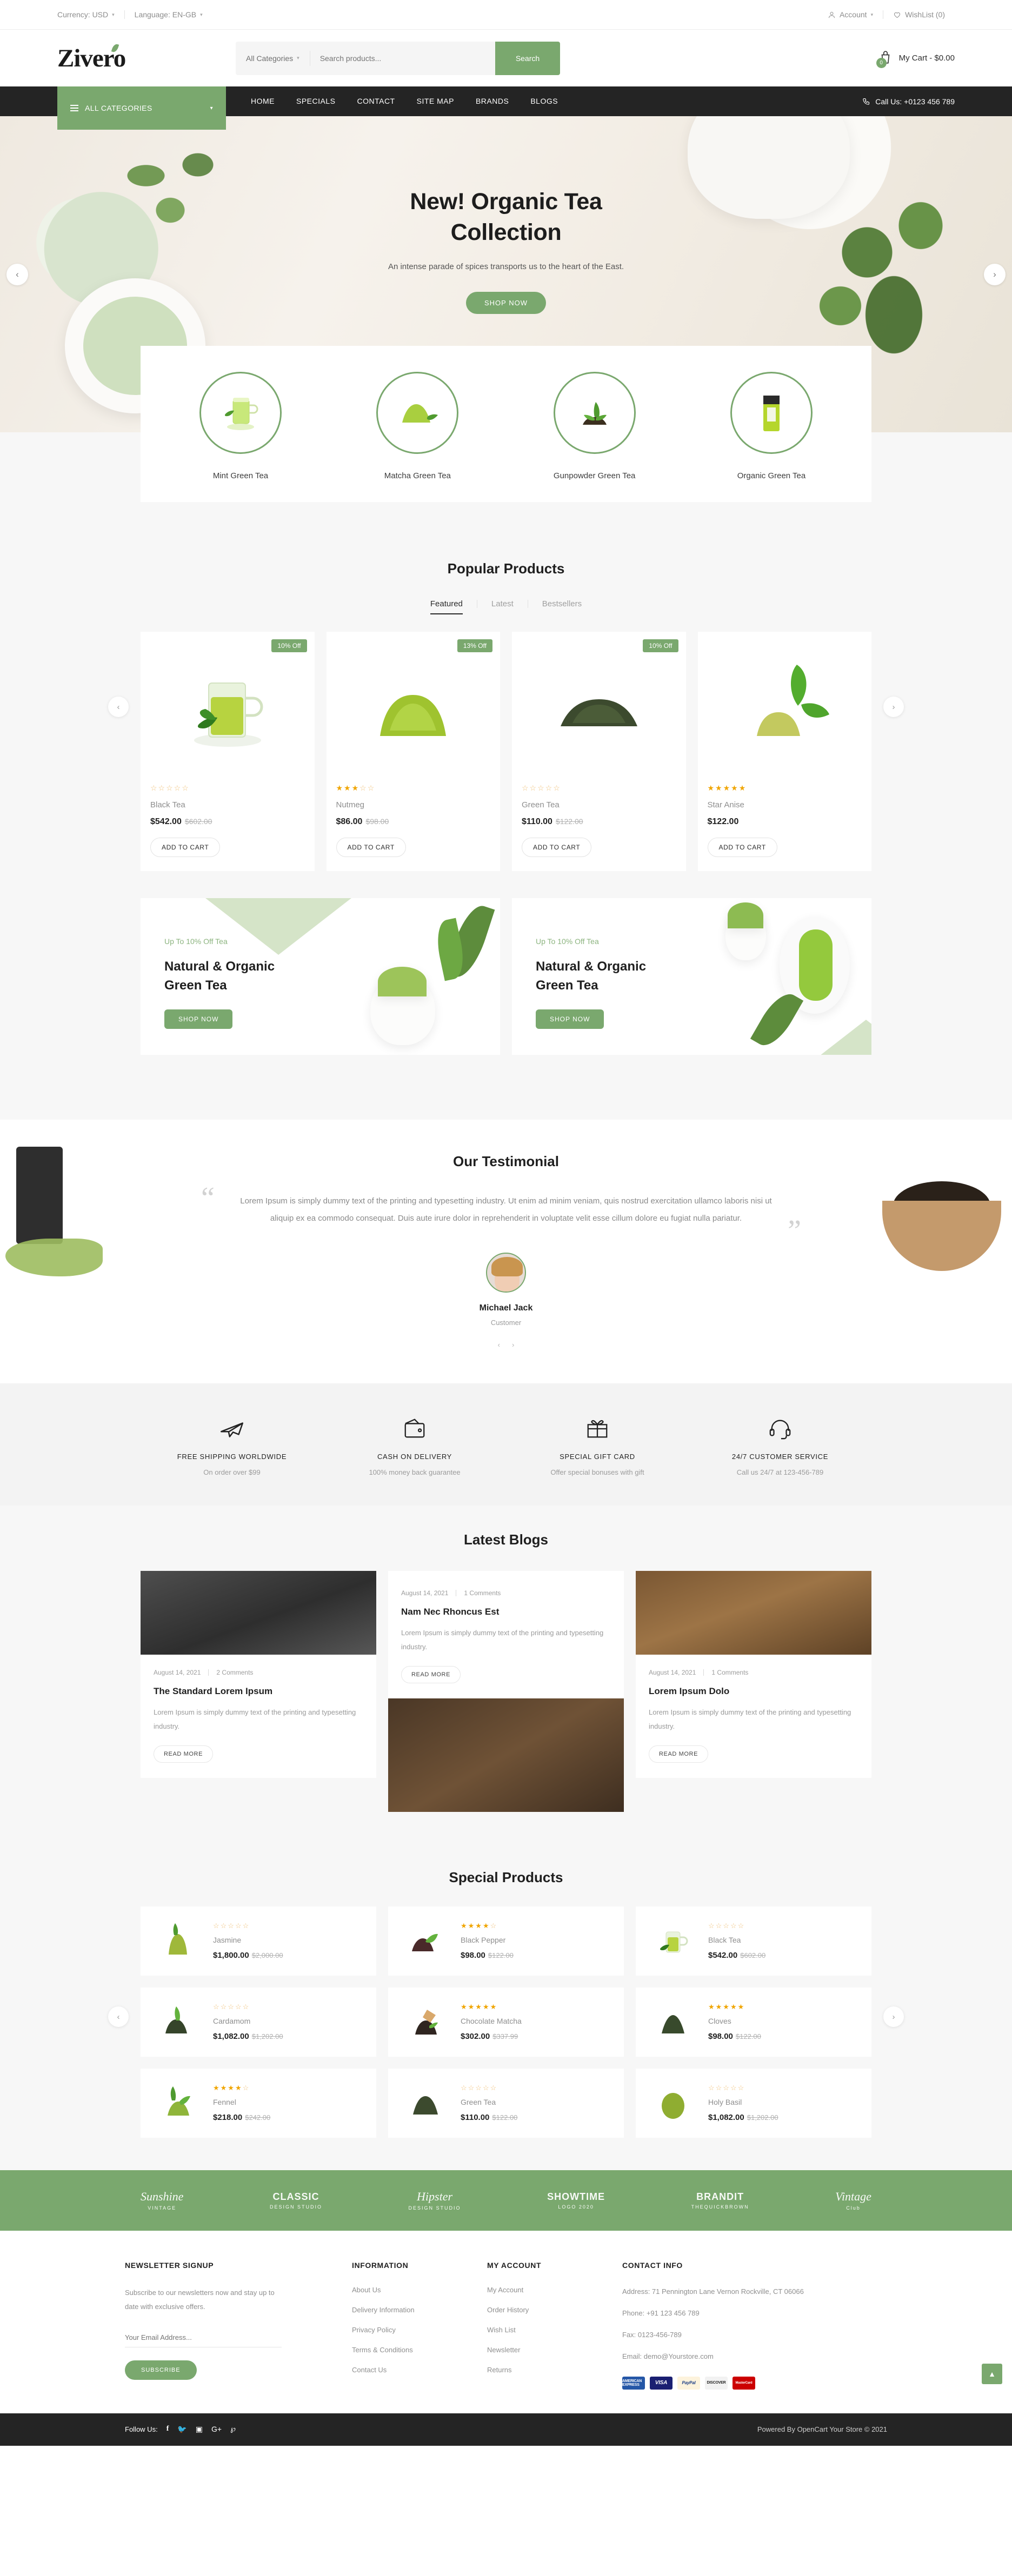 Image resolution: width=1012 pixels, height=2576 pixels. I want to click on hero-prev-arrow: ‹, so click(17, 274).